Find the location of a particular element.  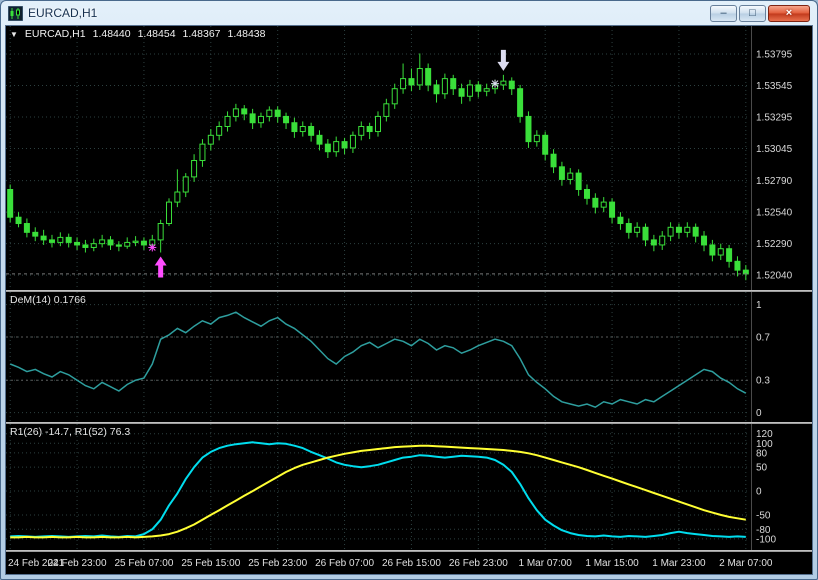

open-value: 1.48440 is located at coordinates (111, 34).